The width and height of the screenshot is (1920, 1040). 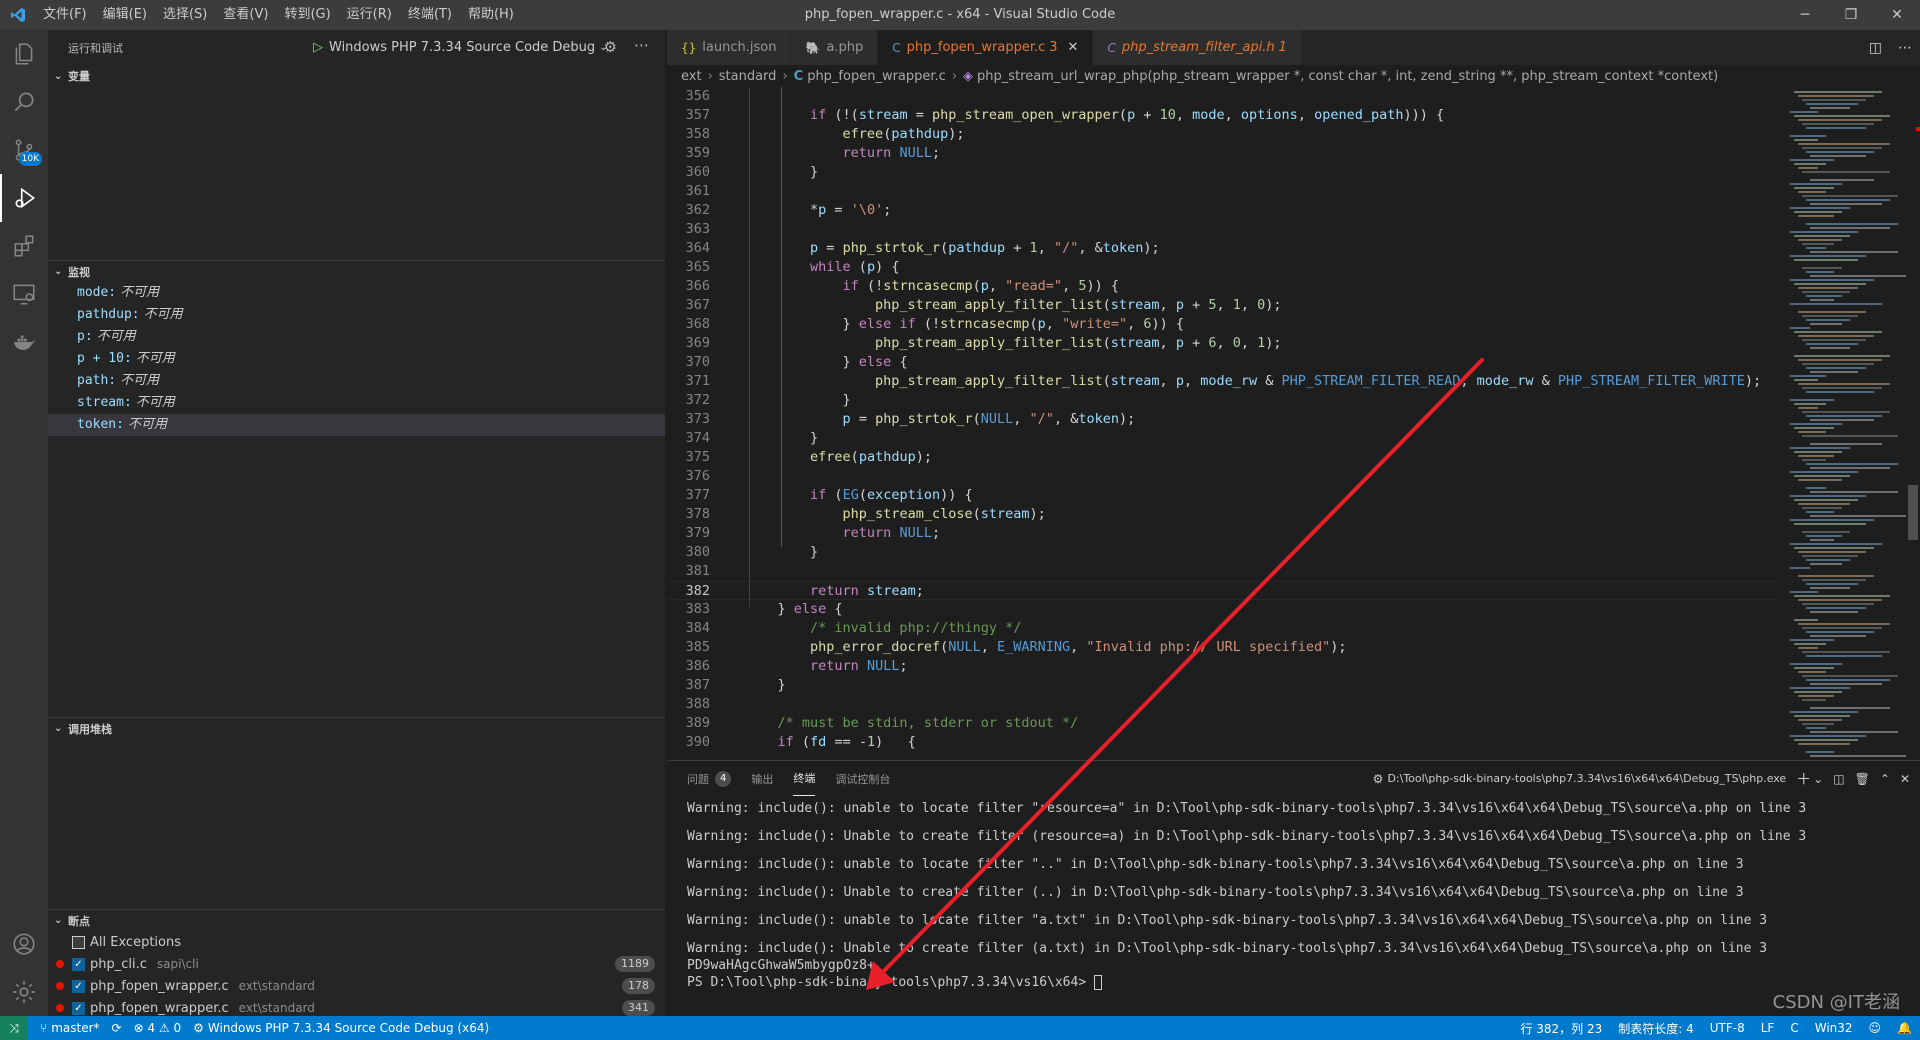 What do you see at coordinates (1222, 457) in the screenshot?
I see `code-line: 375 efree(pathdup);` at bounding box center [1222, 457].